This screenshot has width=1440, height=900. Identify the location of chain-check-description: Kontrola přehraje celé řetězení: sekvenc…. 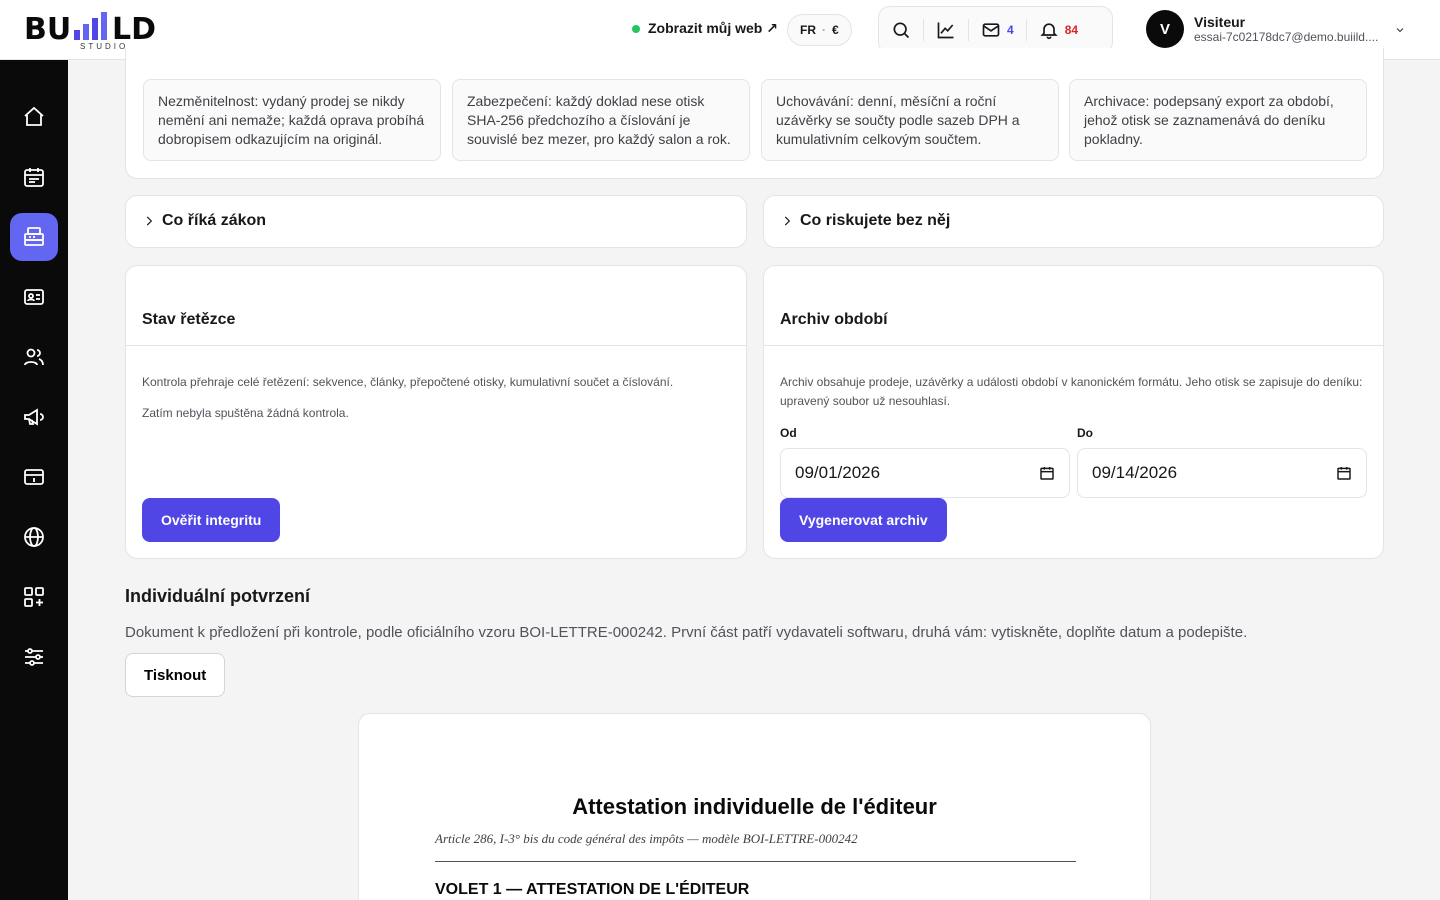
(408, 382).